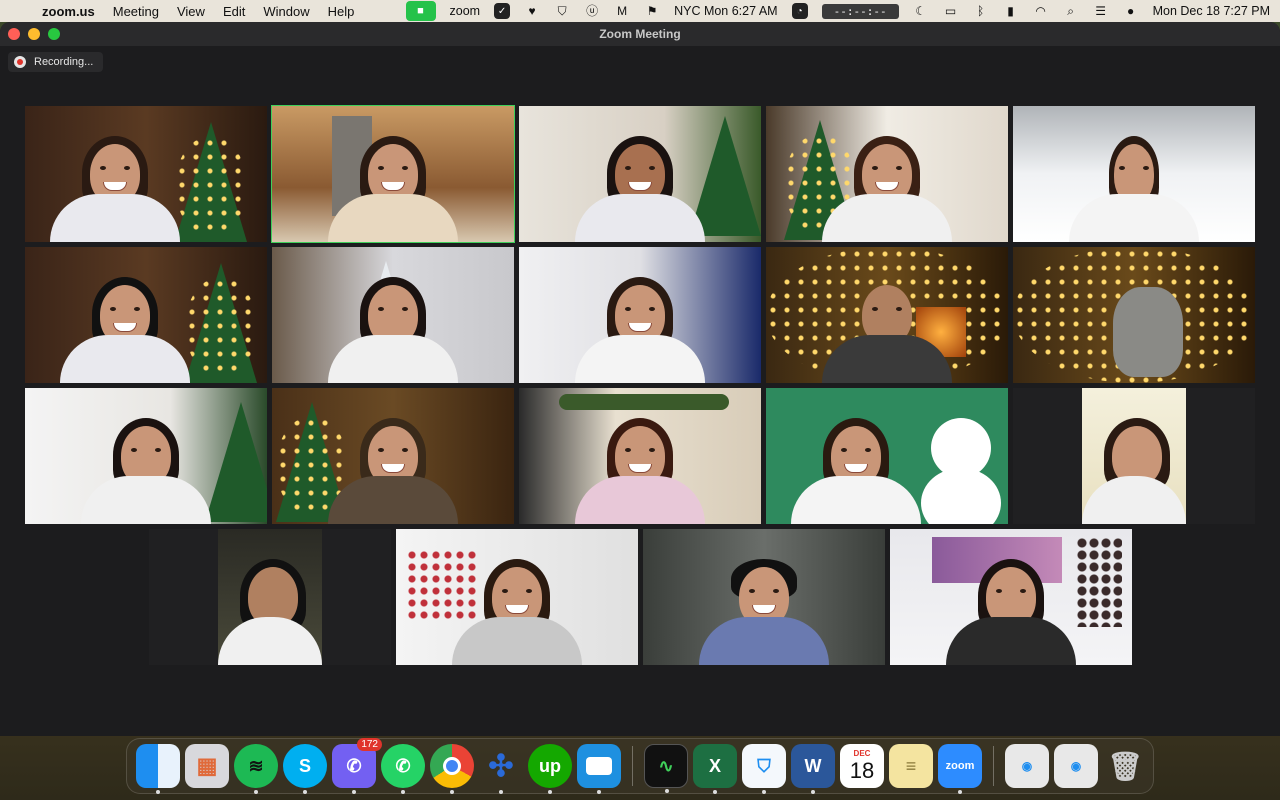 This screenshot has width=1280, height=800. I want to click on upwork-icon: up, so click(550, 769).